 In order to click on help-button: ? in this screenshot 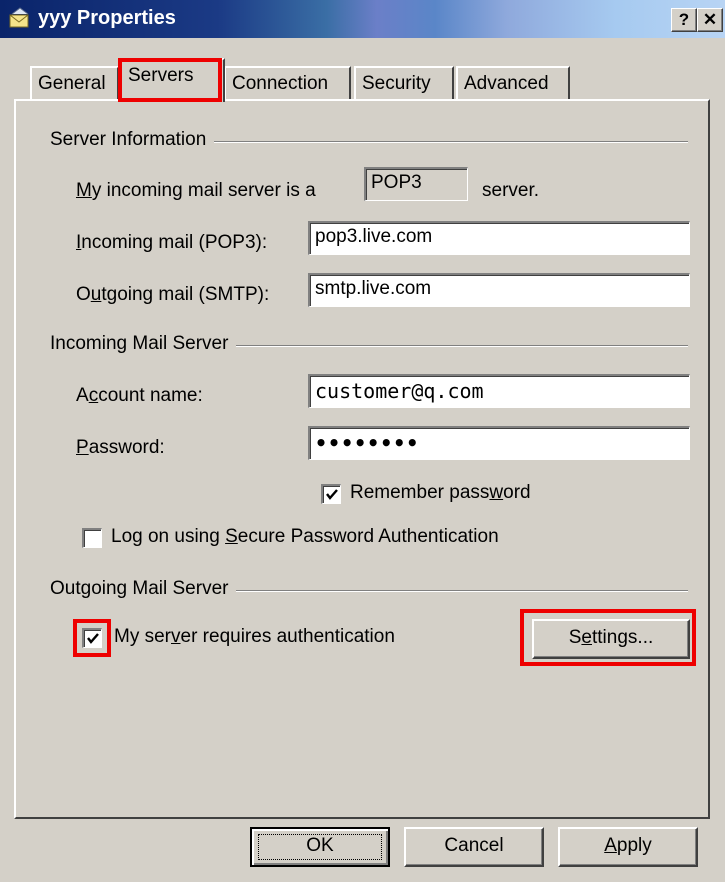, I will do `click(684, 20)`.